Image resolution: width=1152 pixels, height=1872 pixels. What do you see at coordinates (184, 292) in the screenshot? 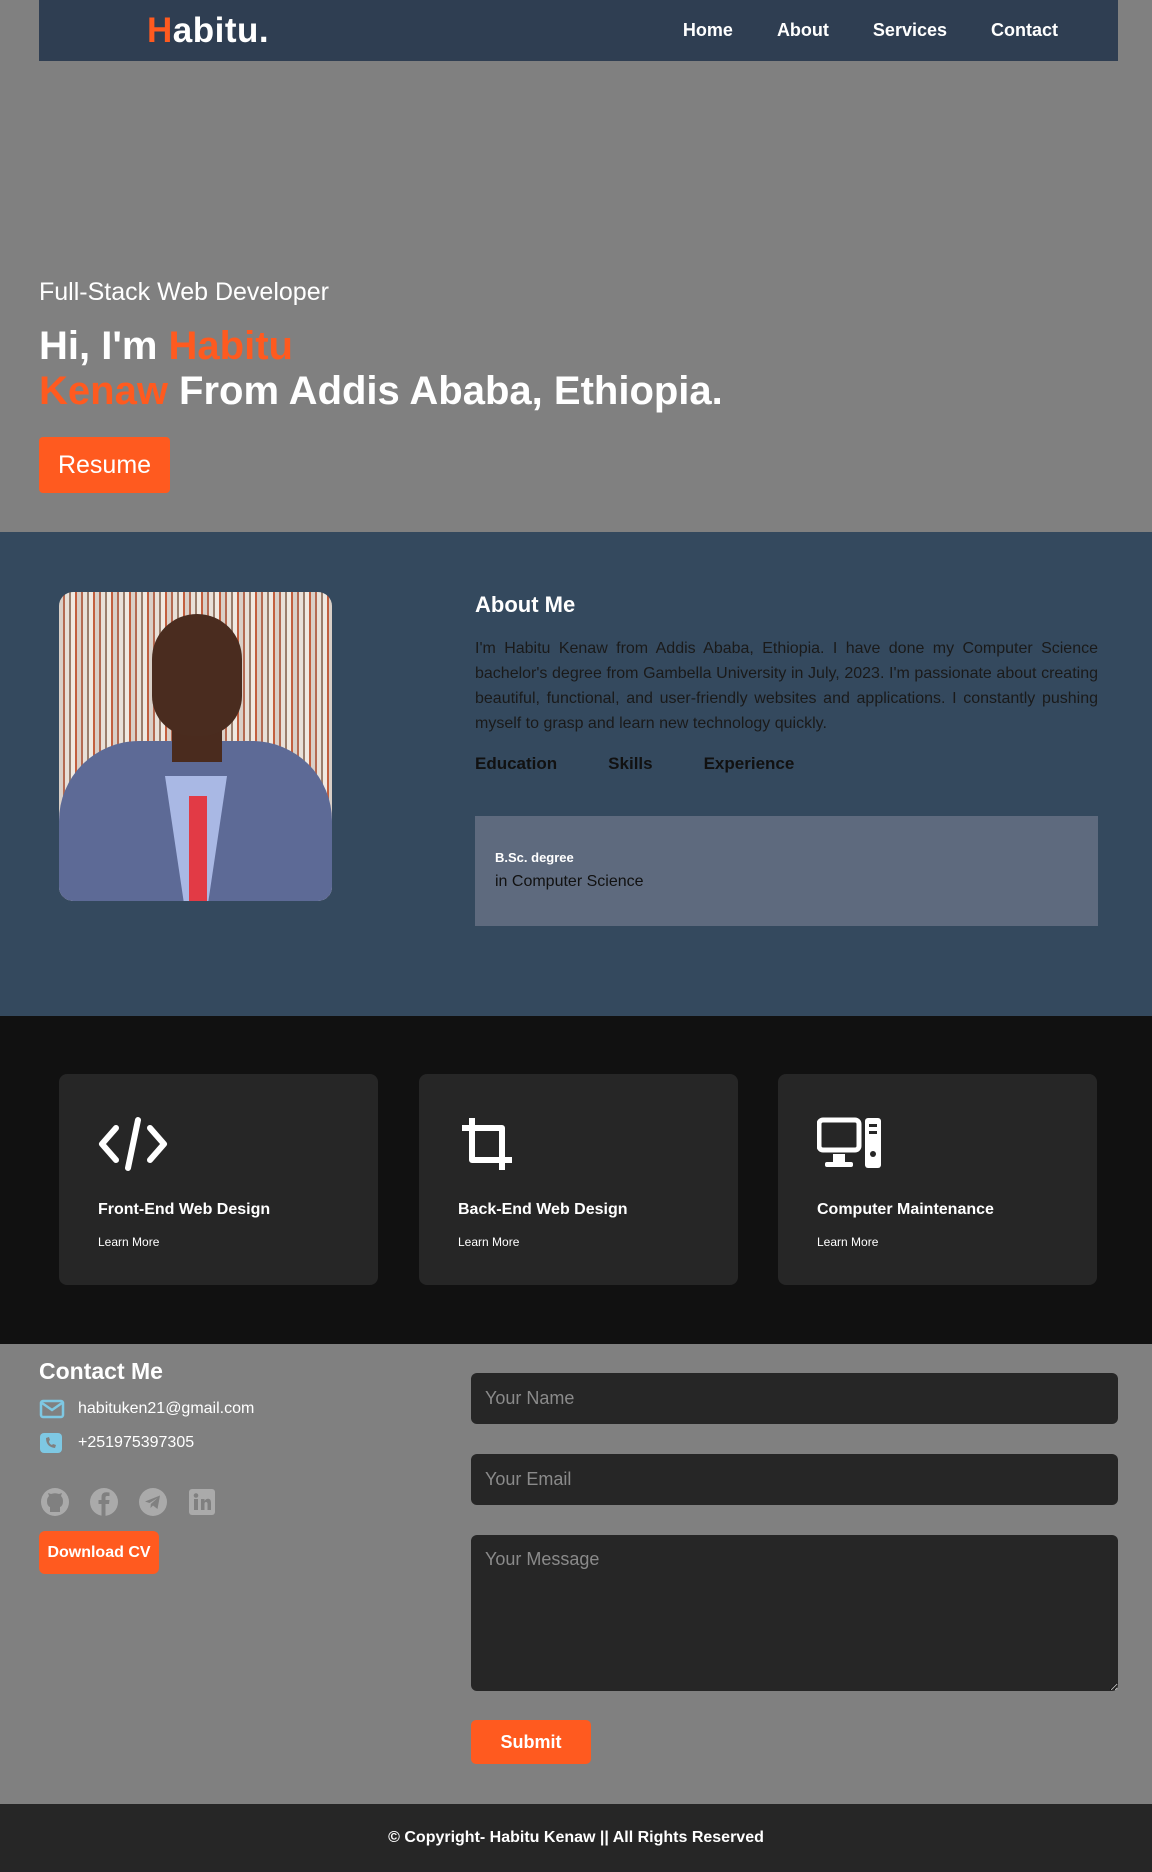
I see `hero-subtitle: Full-Stack Web Developer` at bounding box center [184, 292].